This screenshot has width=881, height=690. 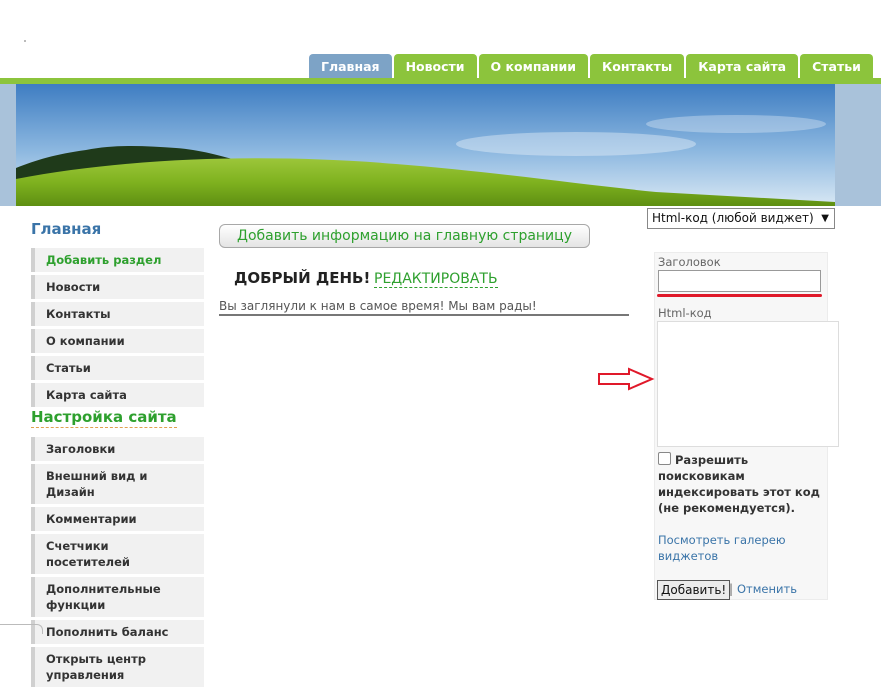 I want to click on sidebar-item-design: Внешний вид и Дизайн, so click(x=117, y=484).